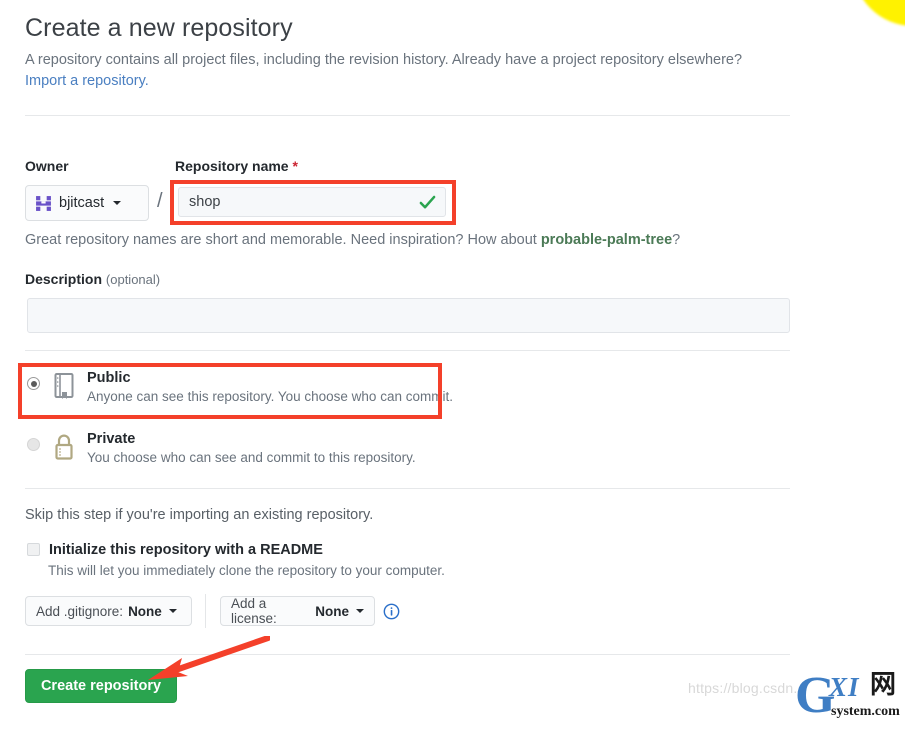  I want to click on description-optional-text: (optional), so click(133, 279).